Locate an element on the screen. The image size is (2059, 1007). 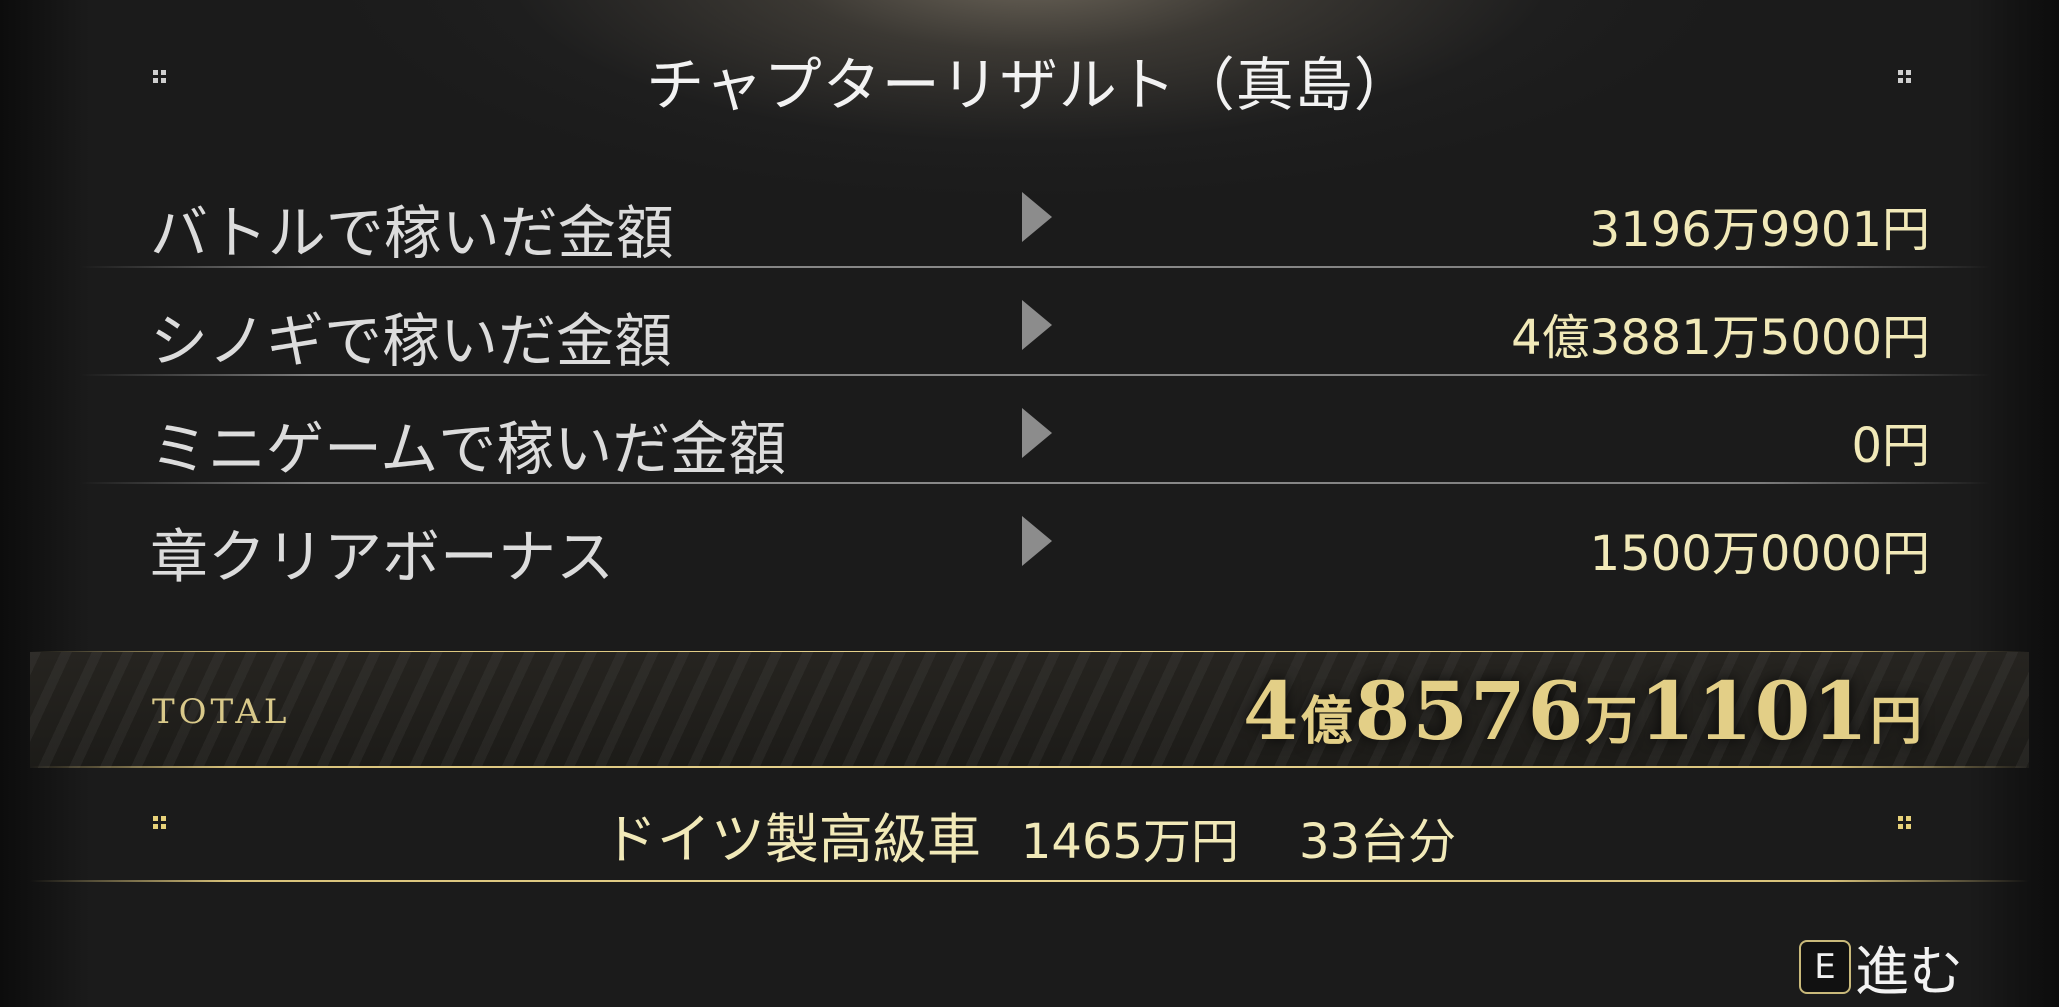
result-value: 0円 is located at coordinates (1890, 446).